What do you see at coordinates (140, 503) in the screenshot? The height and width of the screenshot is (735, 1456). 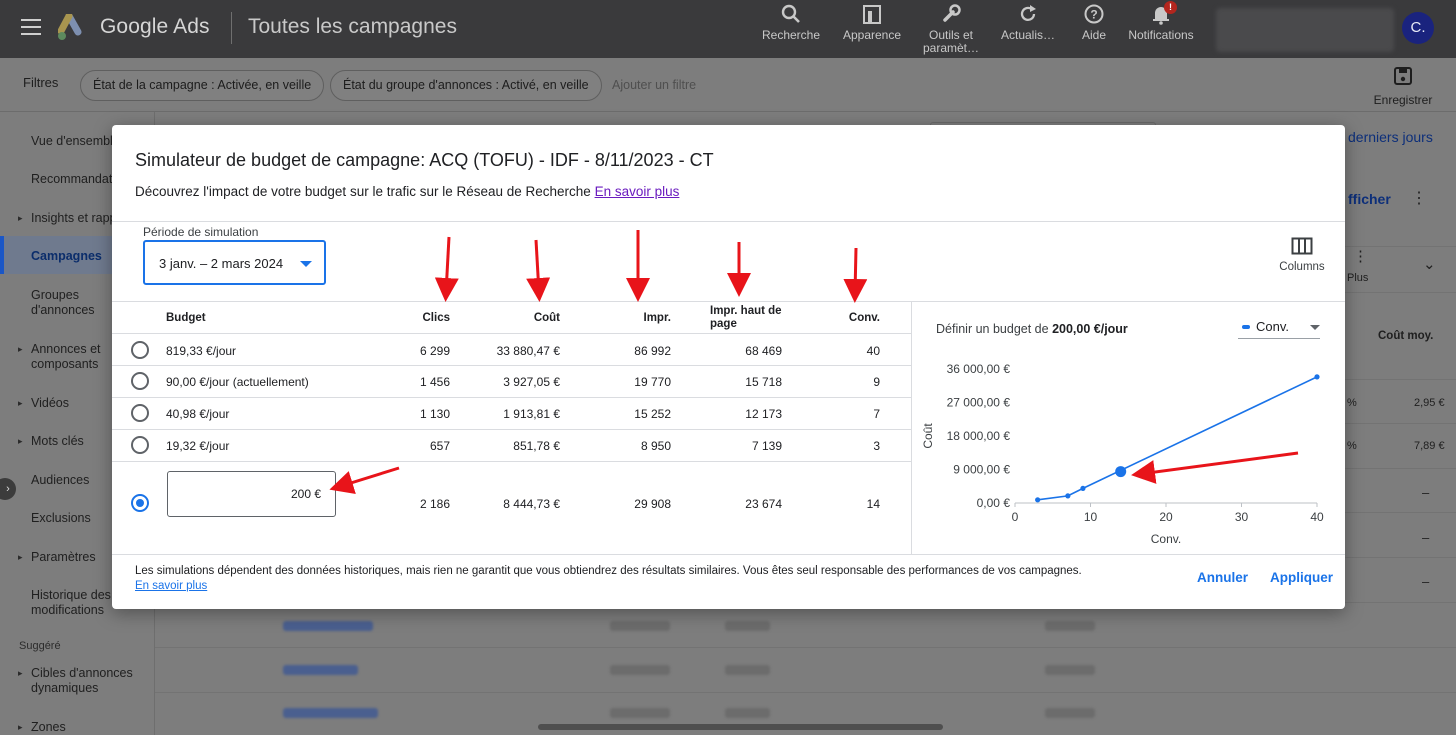 I see `budget-option-radio-custom` at bounding box center [140, 503].